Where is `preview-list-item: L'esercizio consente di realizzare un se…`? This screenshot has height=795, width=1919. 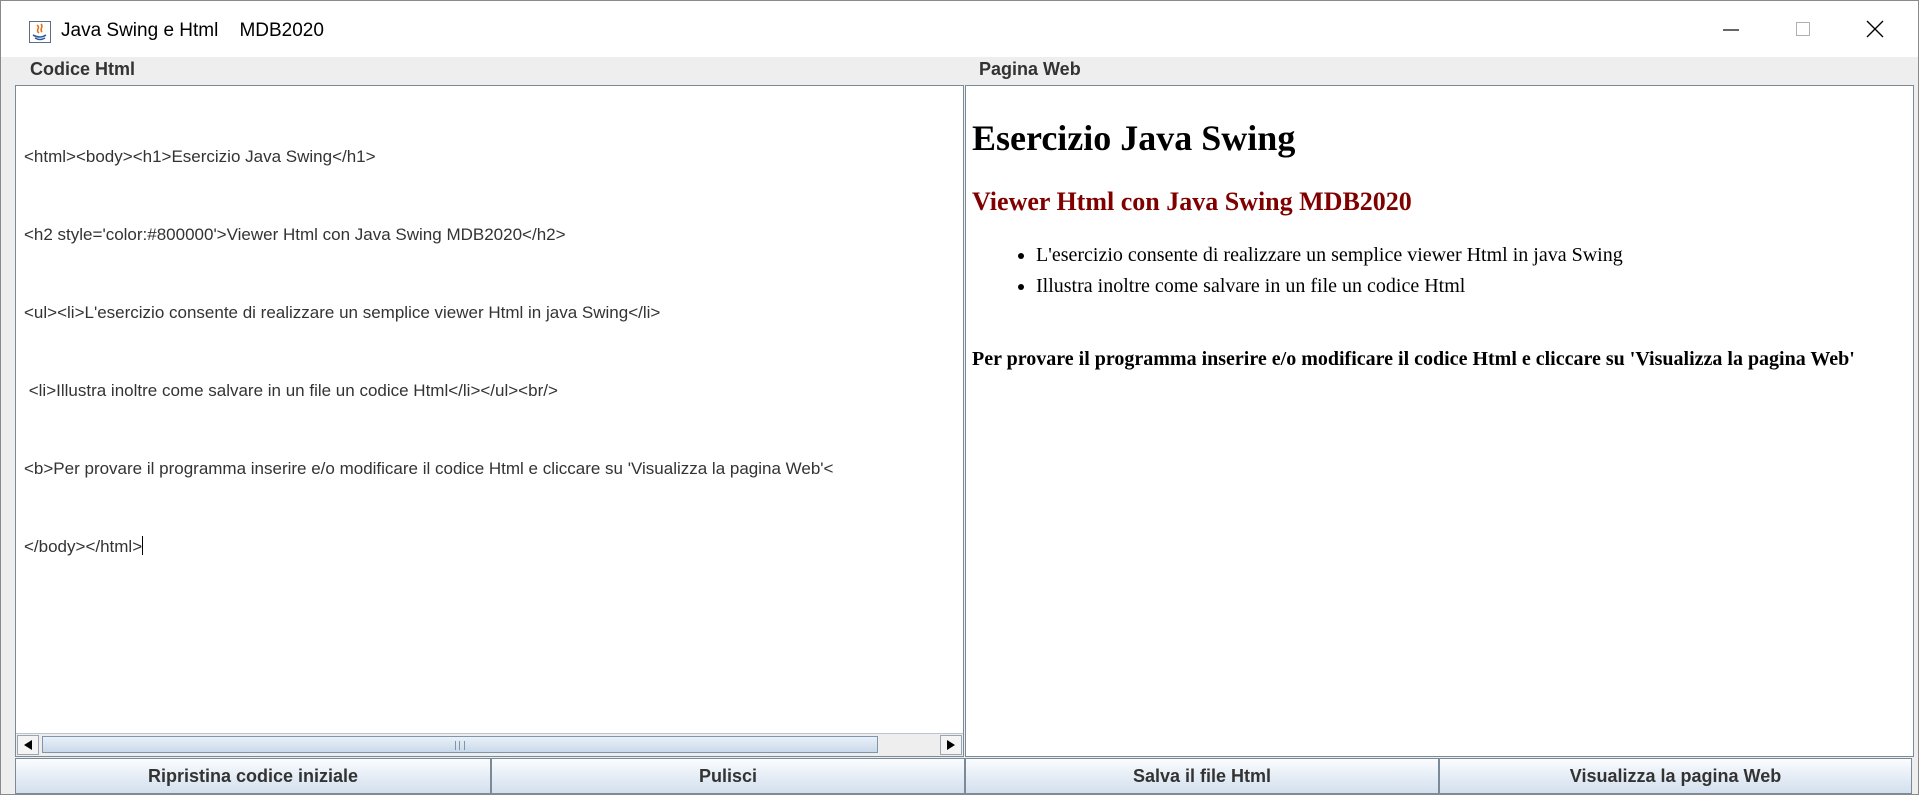
preview-list-item: L'esercizio consente di realizzare un se… is located at coordinates (1468, 255).